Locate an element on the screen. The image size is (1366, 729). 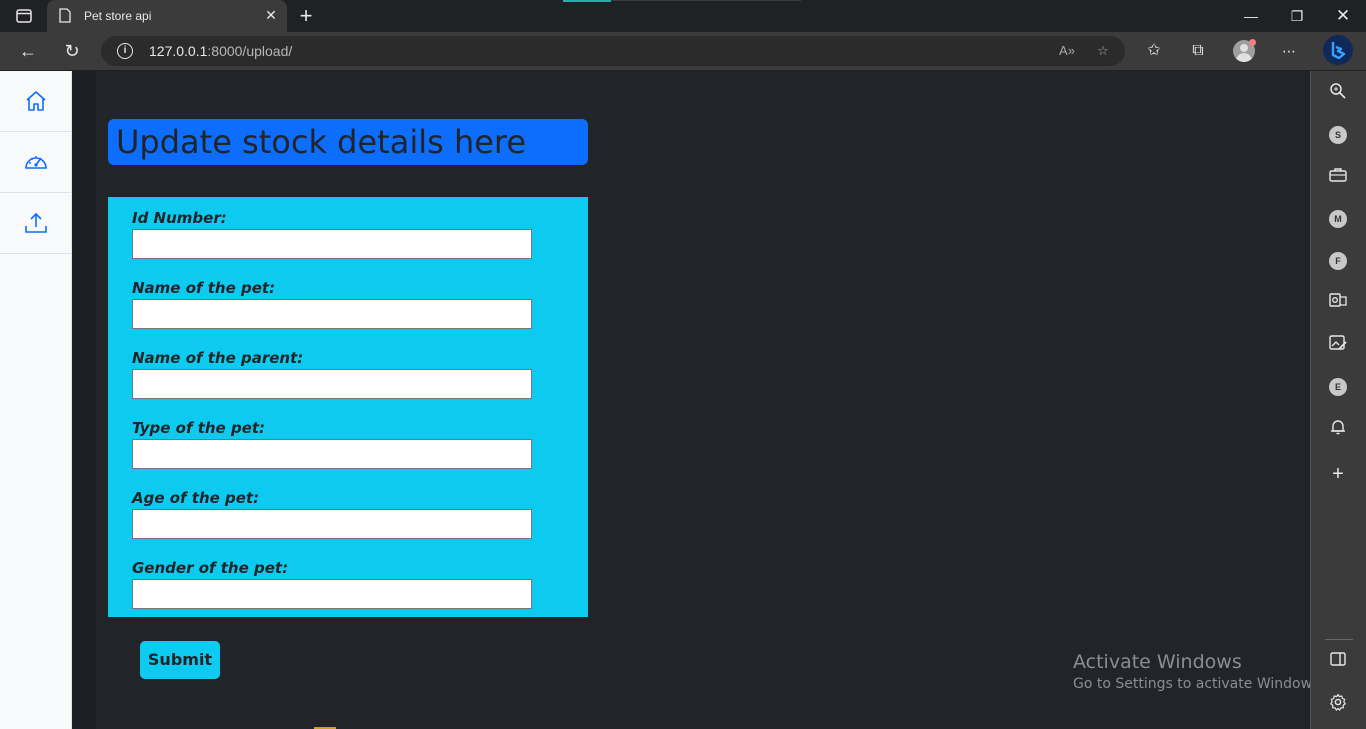
id-number-input is located at coordinates (332, 244).